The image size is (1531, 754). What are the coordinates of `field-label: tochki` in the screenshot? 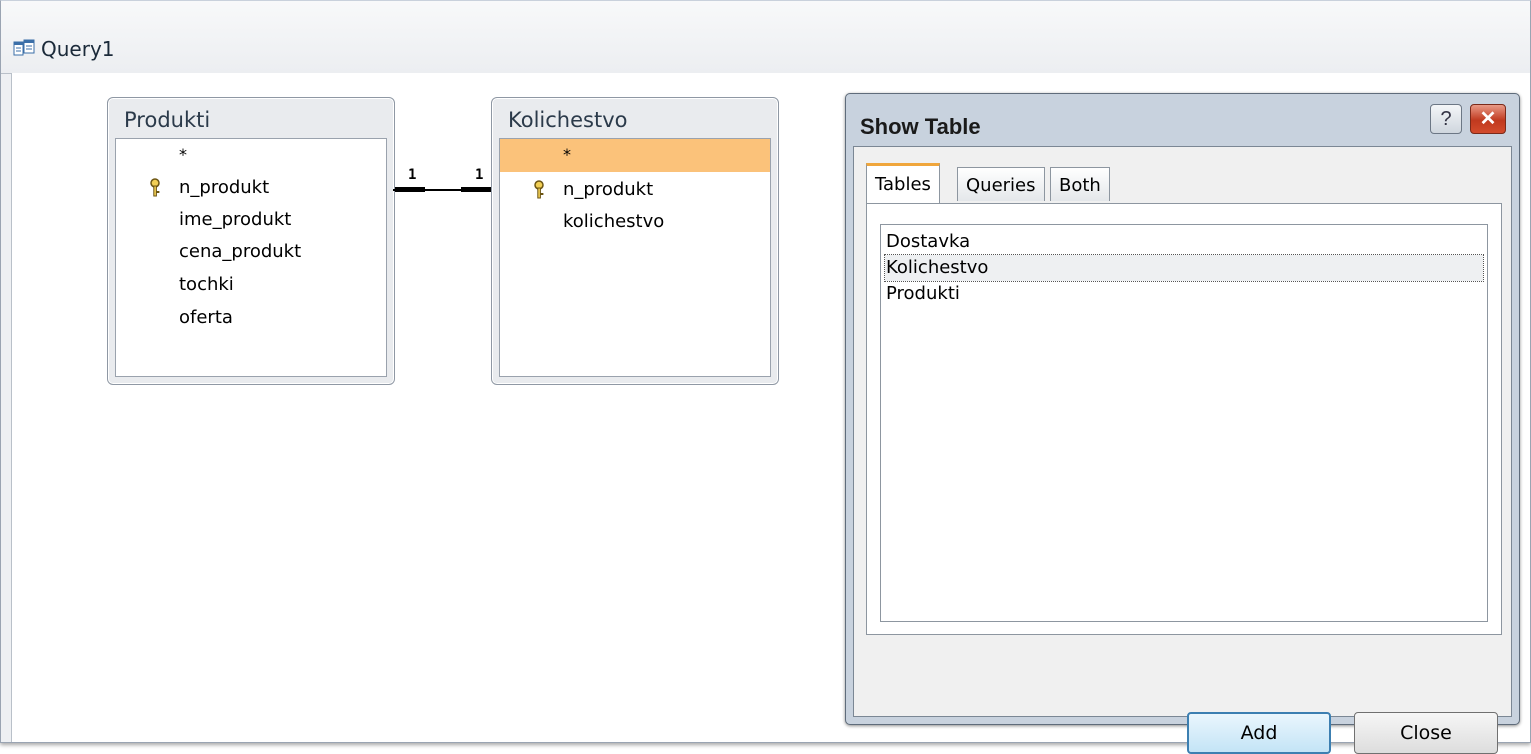 It's located at (206, 284).